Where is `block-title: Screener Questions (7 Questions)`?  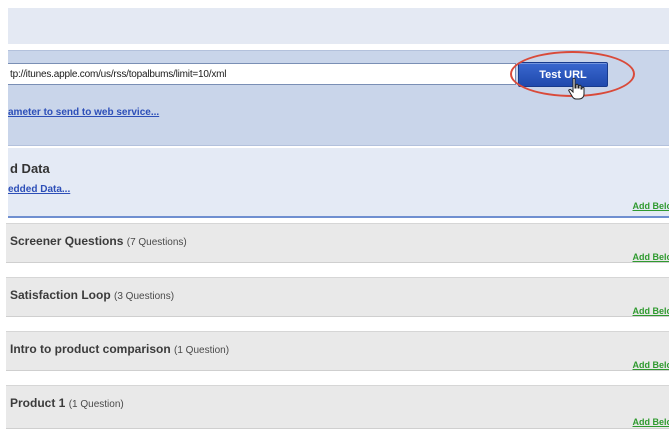 block-title: Screener Questions (7 Questions) is located at coordinates (98, 241).